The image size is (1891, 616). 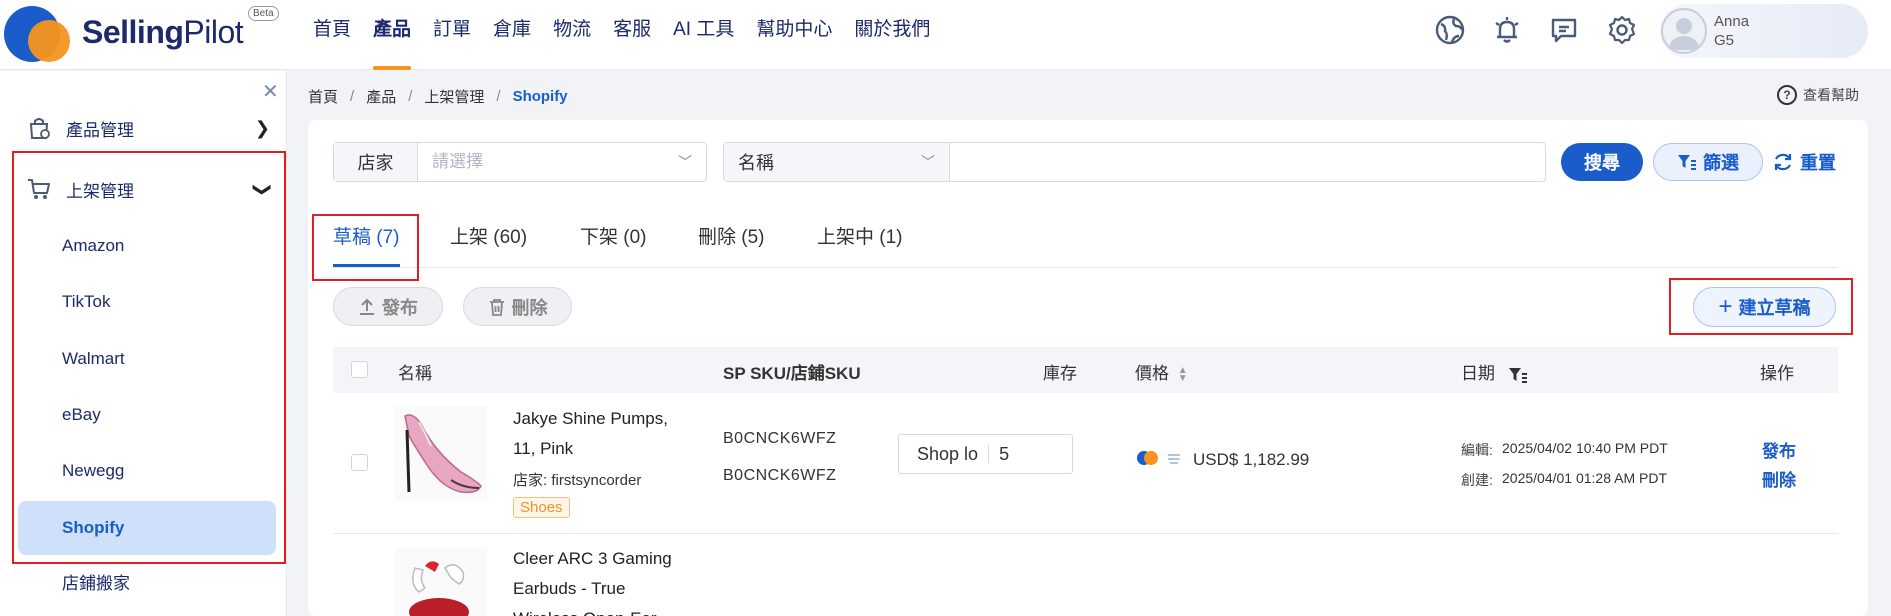 I want to click on stock-location: Shop lo, so click(x=944, y=454).